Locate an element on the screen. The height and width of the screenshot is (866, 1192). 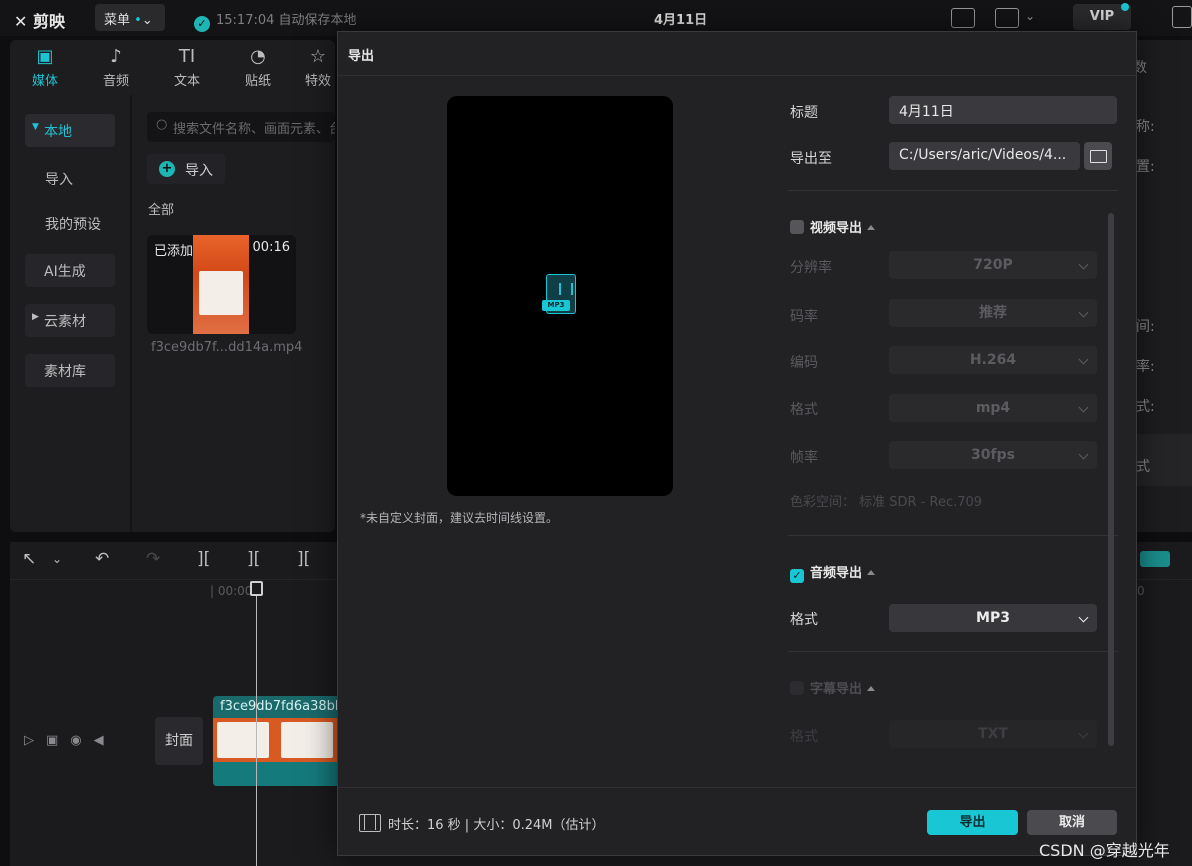
sticker-icon: ◔ is located at coordinates (258, 56).